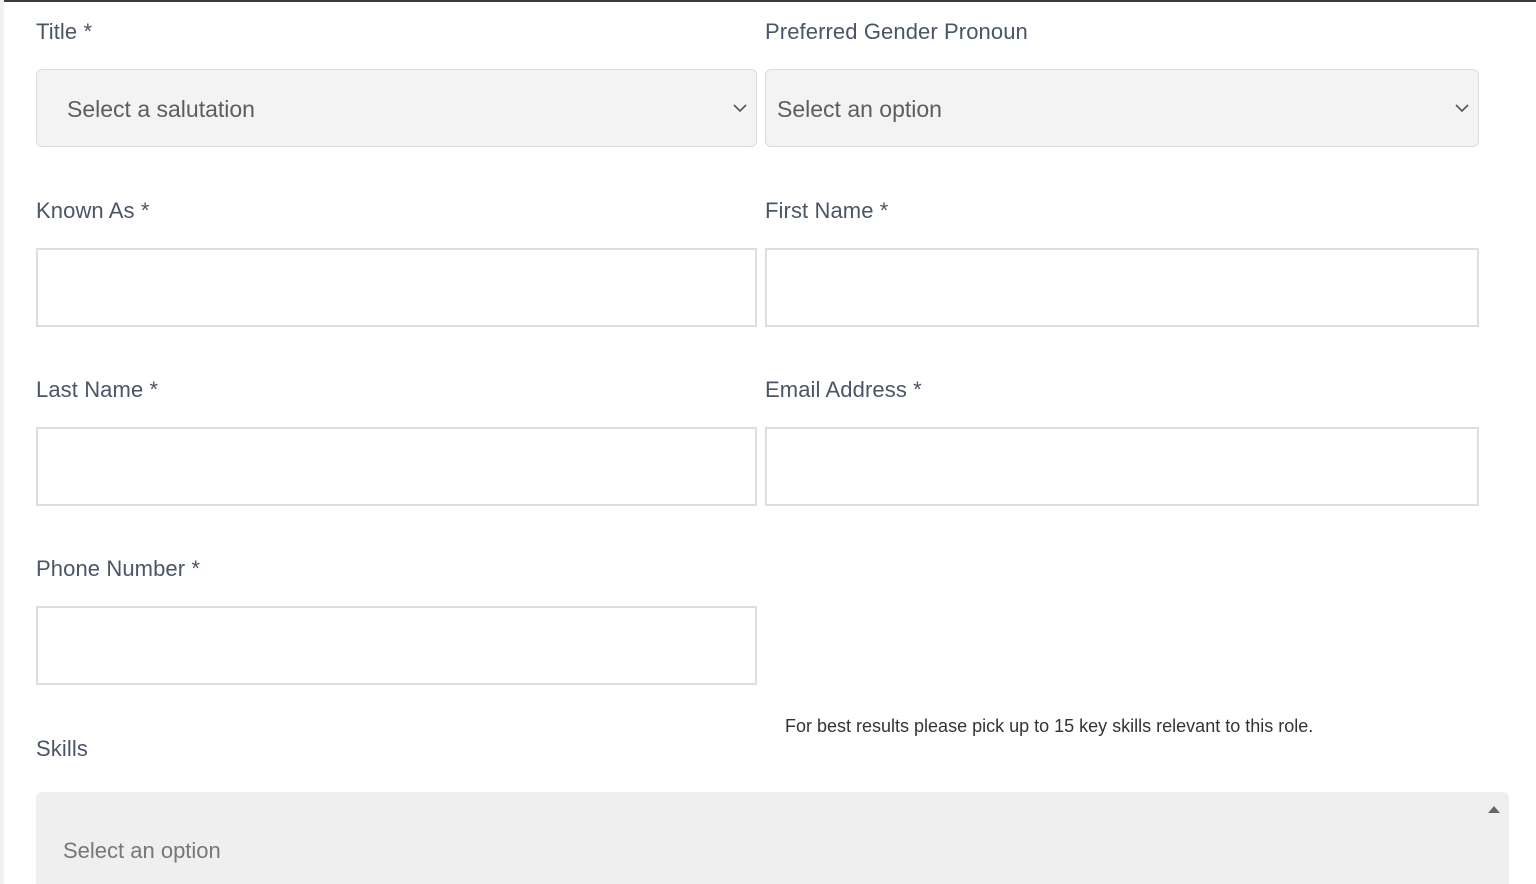  I want to click on skills-label: Skills, so click(62, 748).